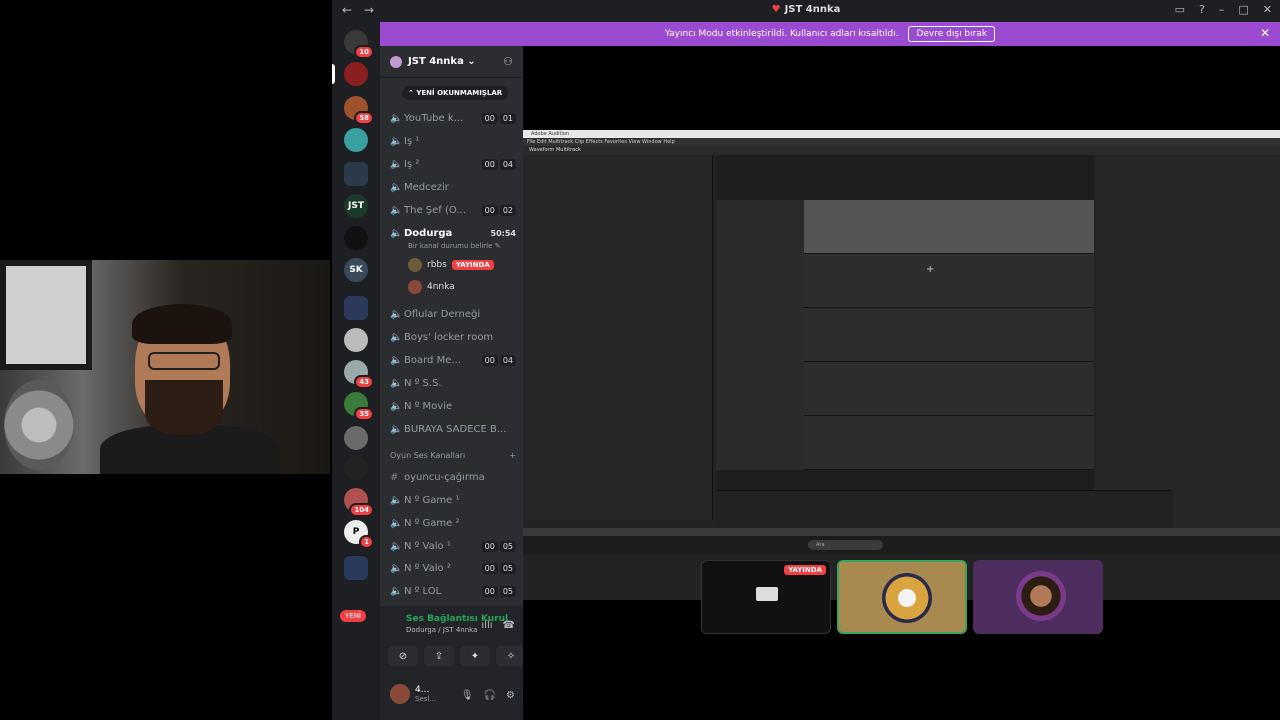  I want to click on disconnect-icon: ☎, so click(509, 625).